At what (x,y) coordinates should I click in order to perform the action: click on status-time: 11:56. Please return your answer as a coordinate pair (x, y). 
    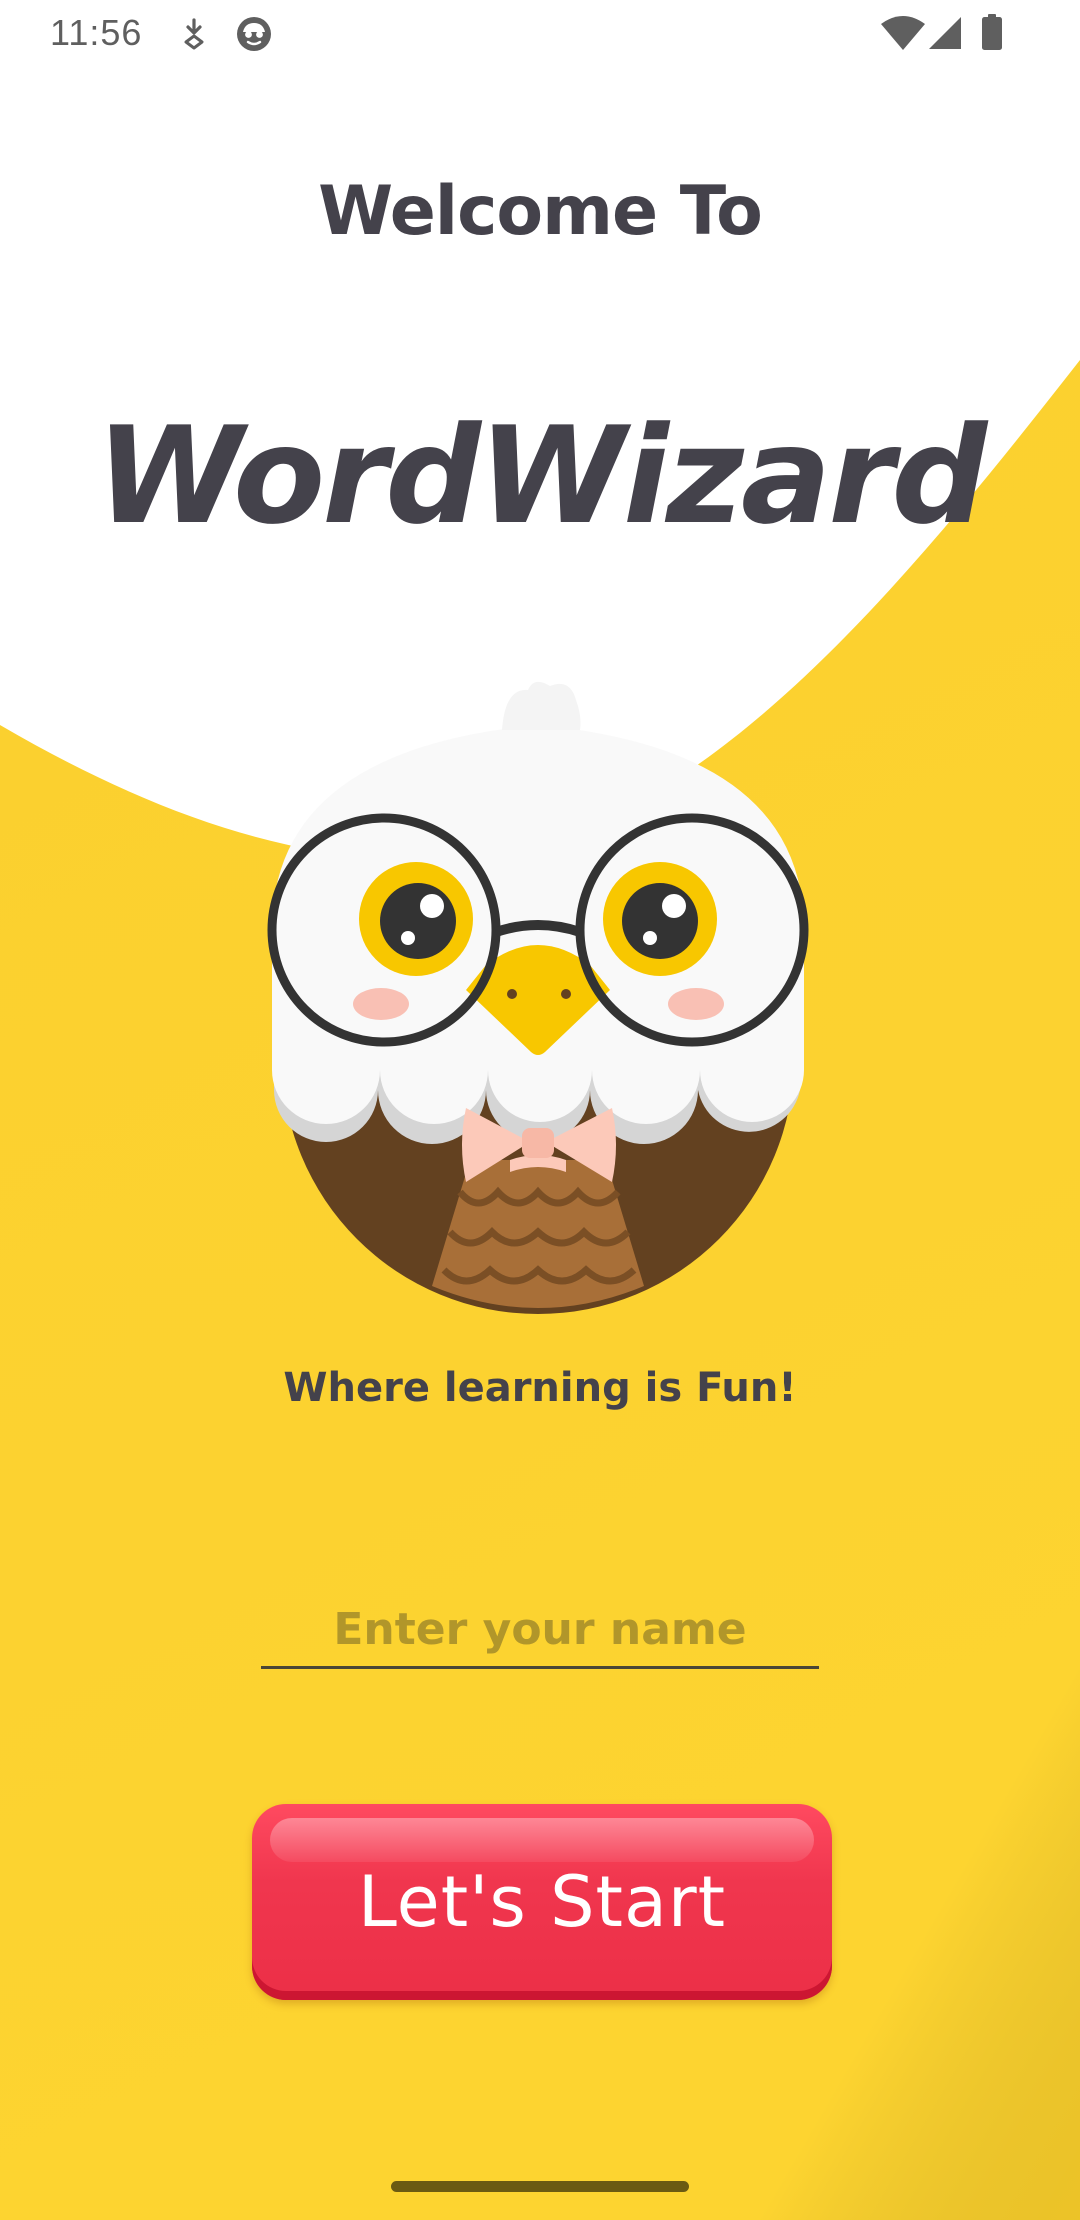
    Looking at the image, I should click on (96, 32).